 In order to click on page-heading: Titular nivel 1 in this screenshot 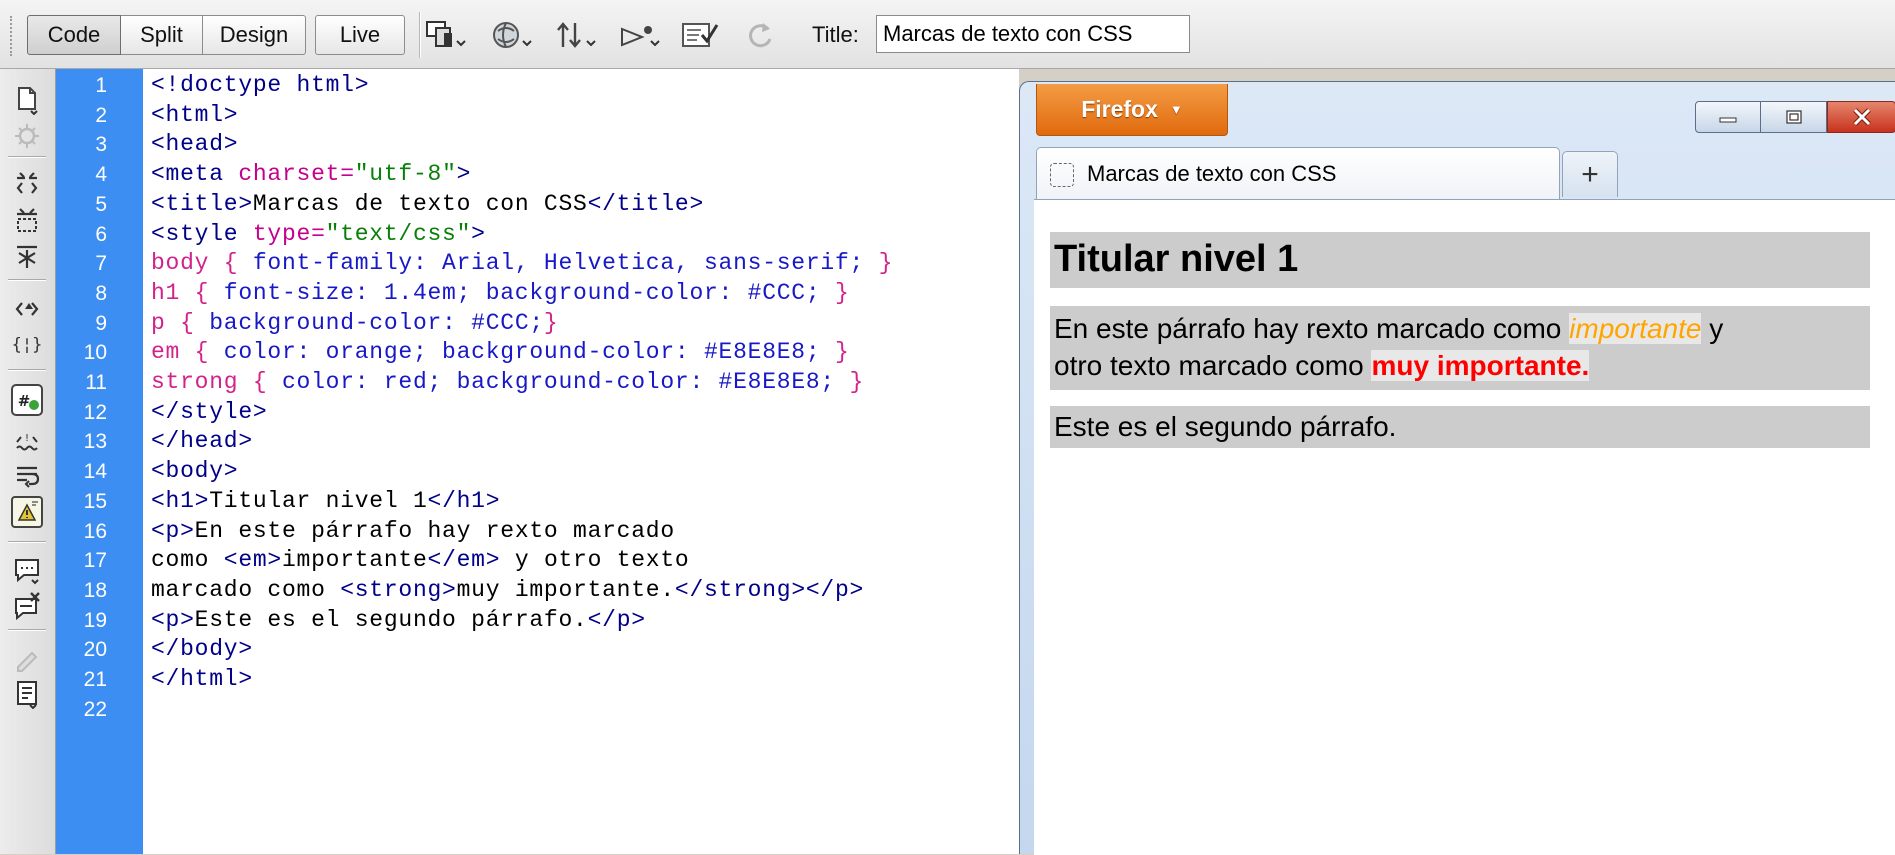, I will do `click(1460, 260)`.